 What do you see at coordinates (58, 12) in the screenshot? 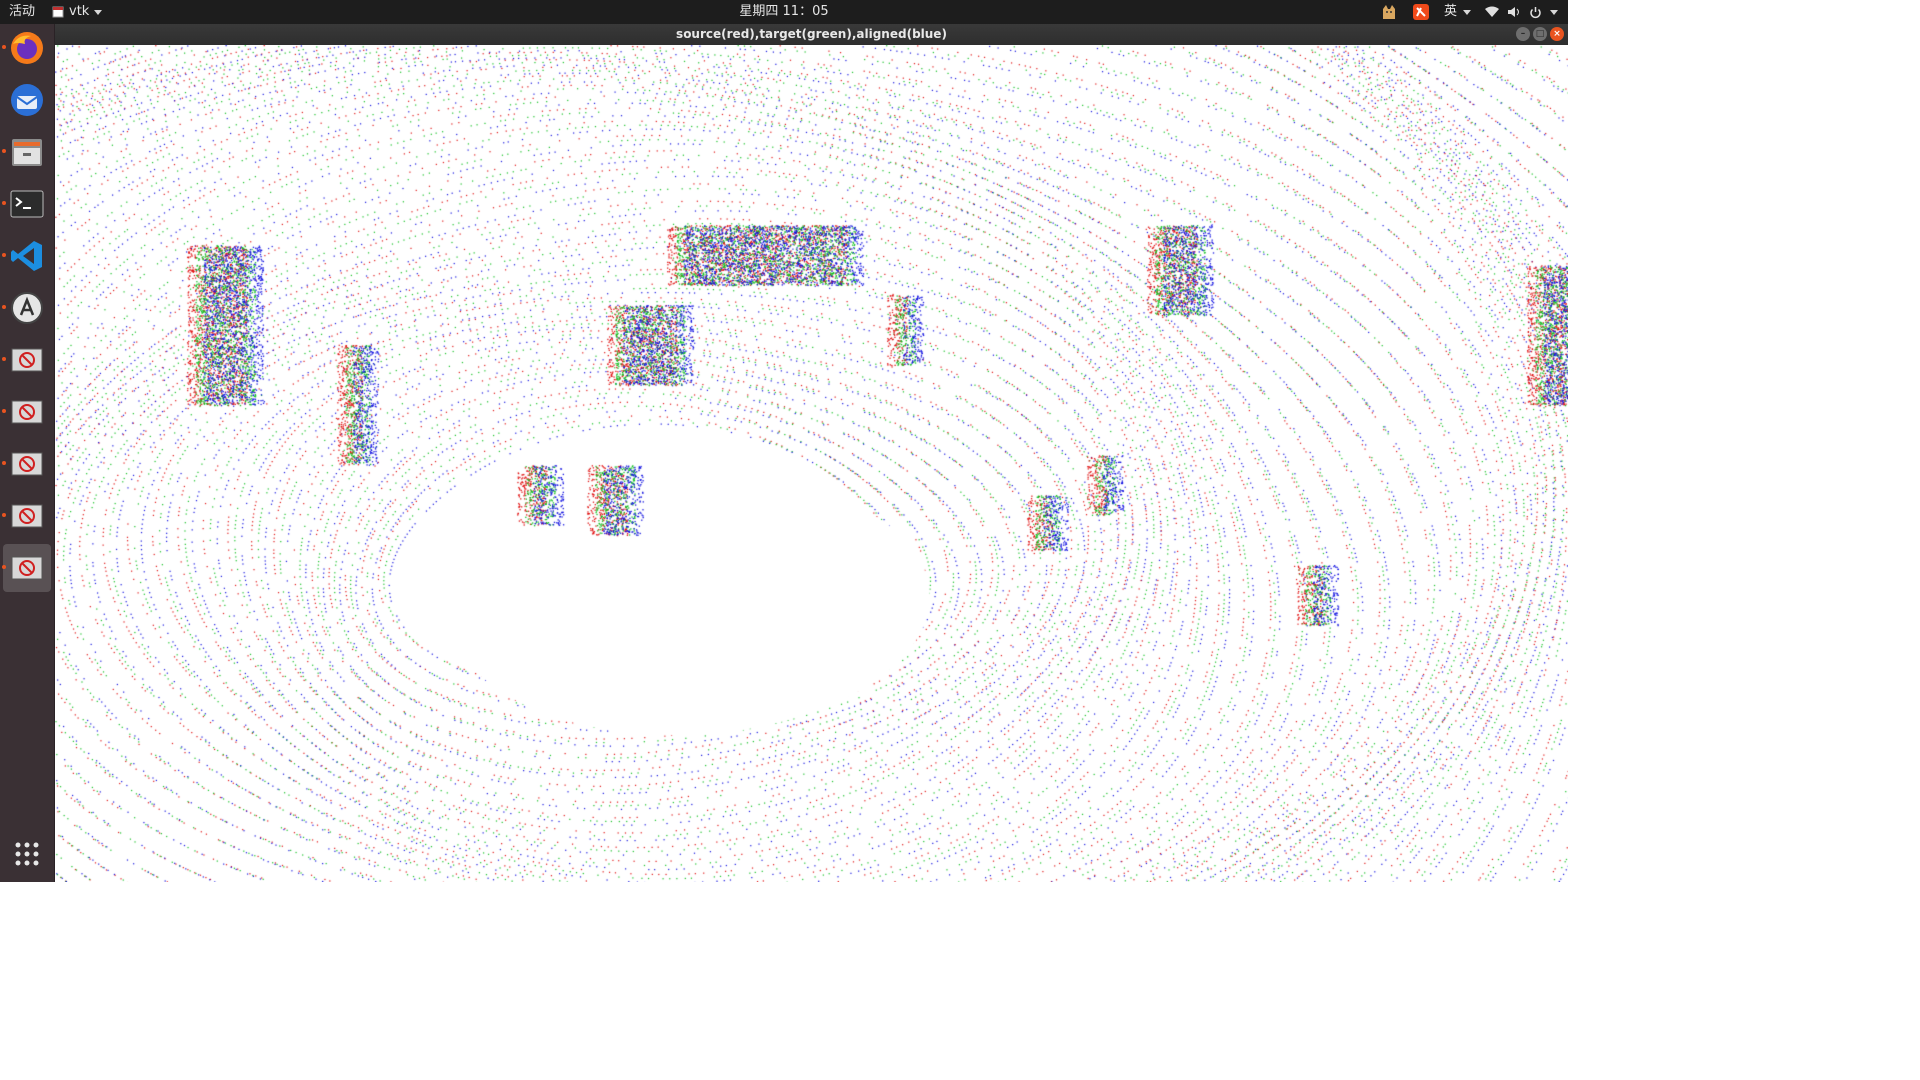
I see `vtk-app-icon` at bounding box center [58, 12].